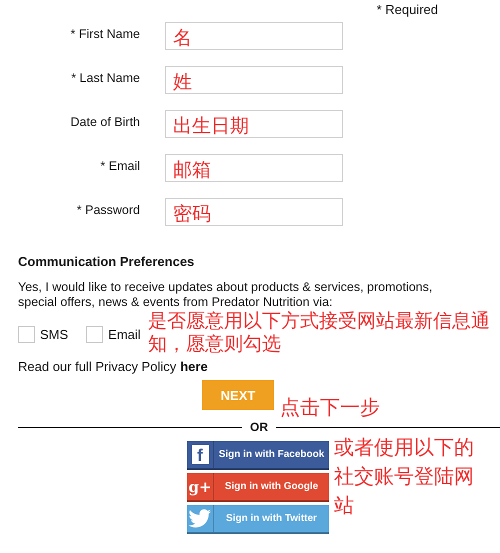 Image resolution: width=500 pixels, height=553 pixels. Describe the element at coordinates (258, 455) in the screenshot. I see `social-sign-in-button: f Sign in with Facebook` at that location.